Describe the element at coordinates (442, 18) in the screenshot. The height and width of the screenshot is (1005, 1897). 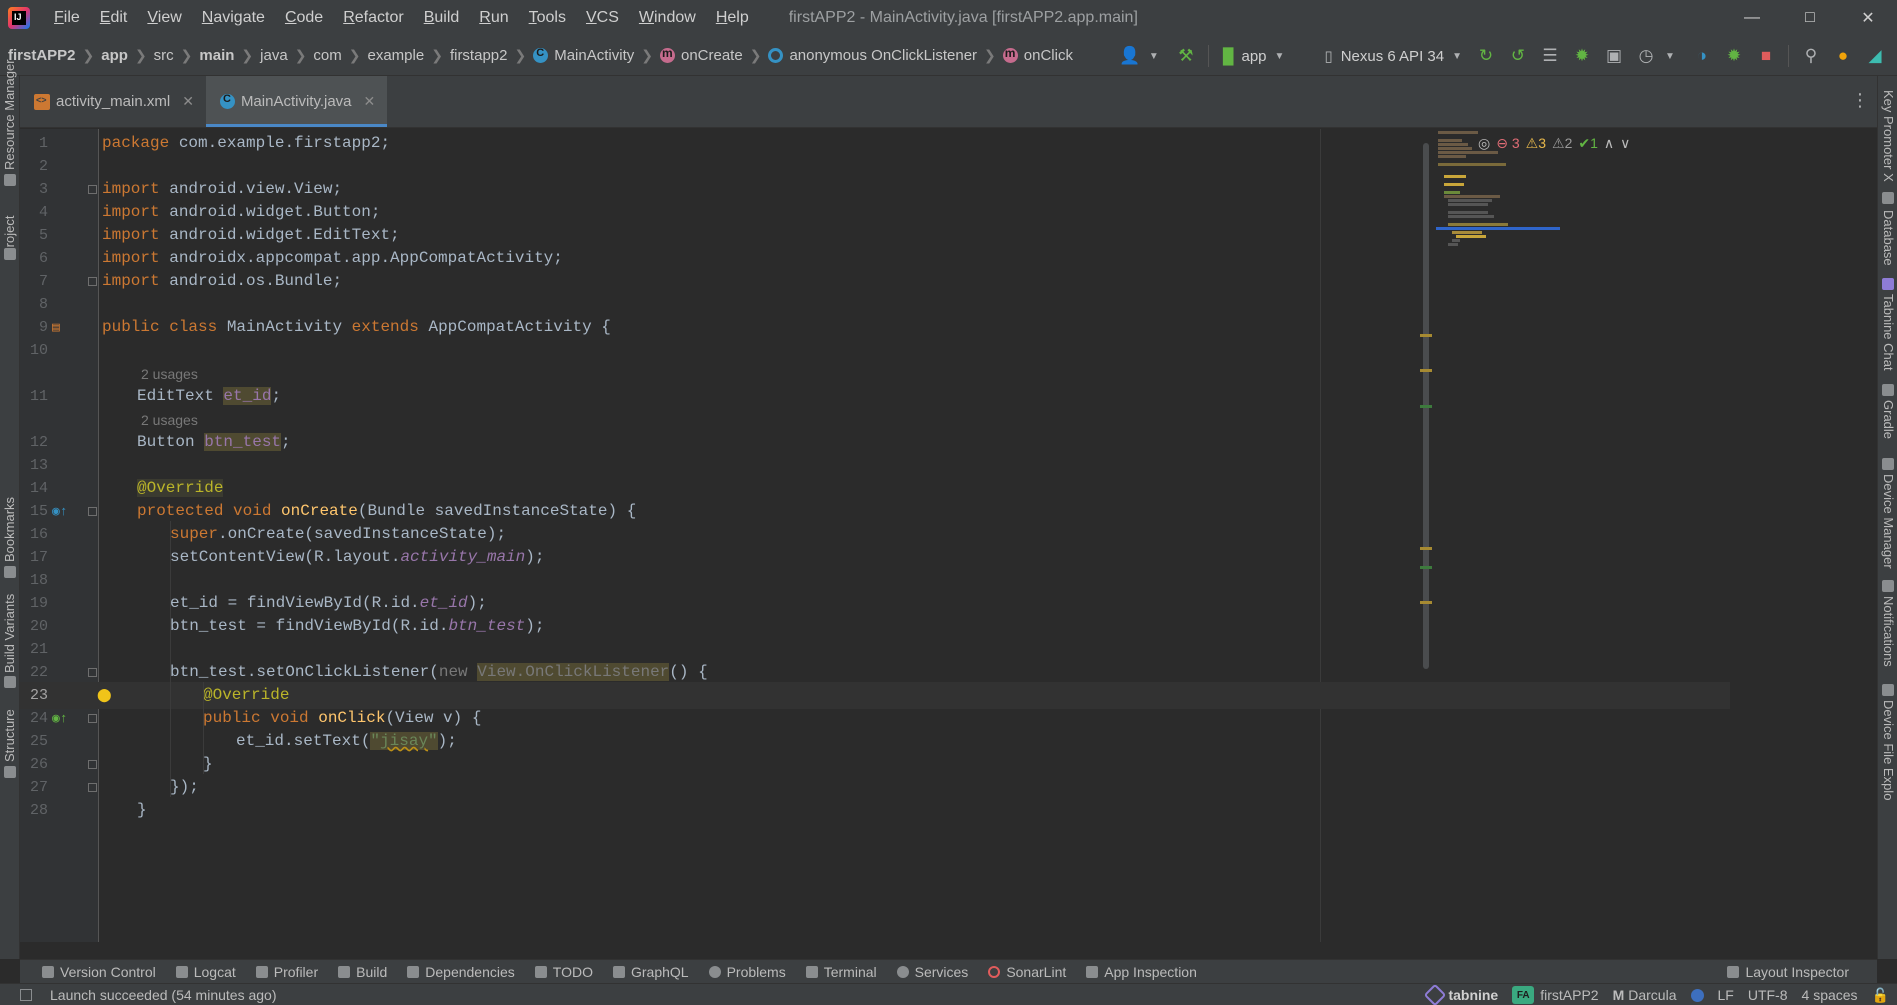
I see `menu-build: Build` at that location.